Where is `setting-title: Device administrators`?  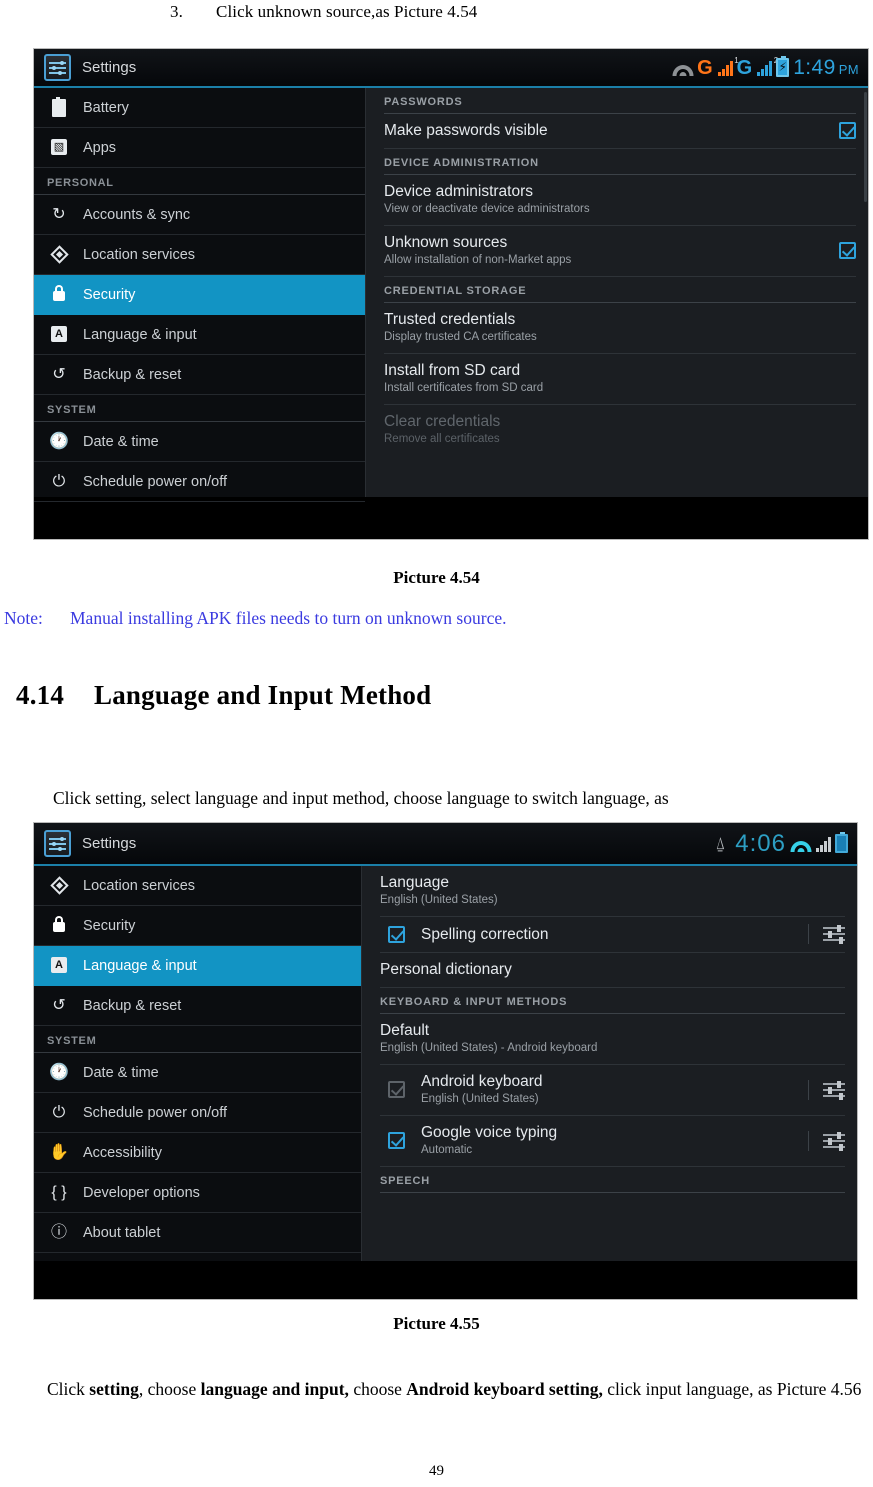
setting-title: Device administrators is located at coordinates (459, 191).